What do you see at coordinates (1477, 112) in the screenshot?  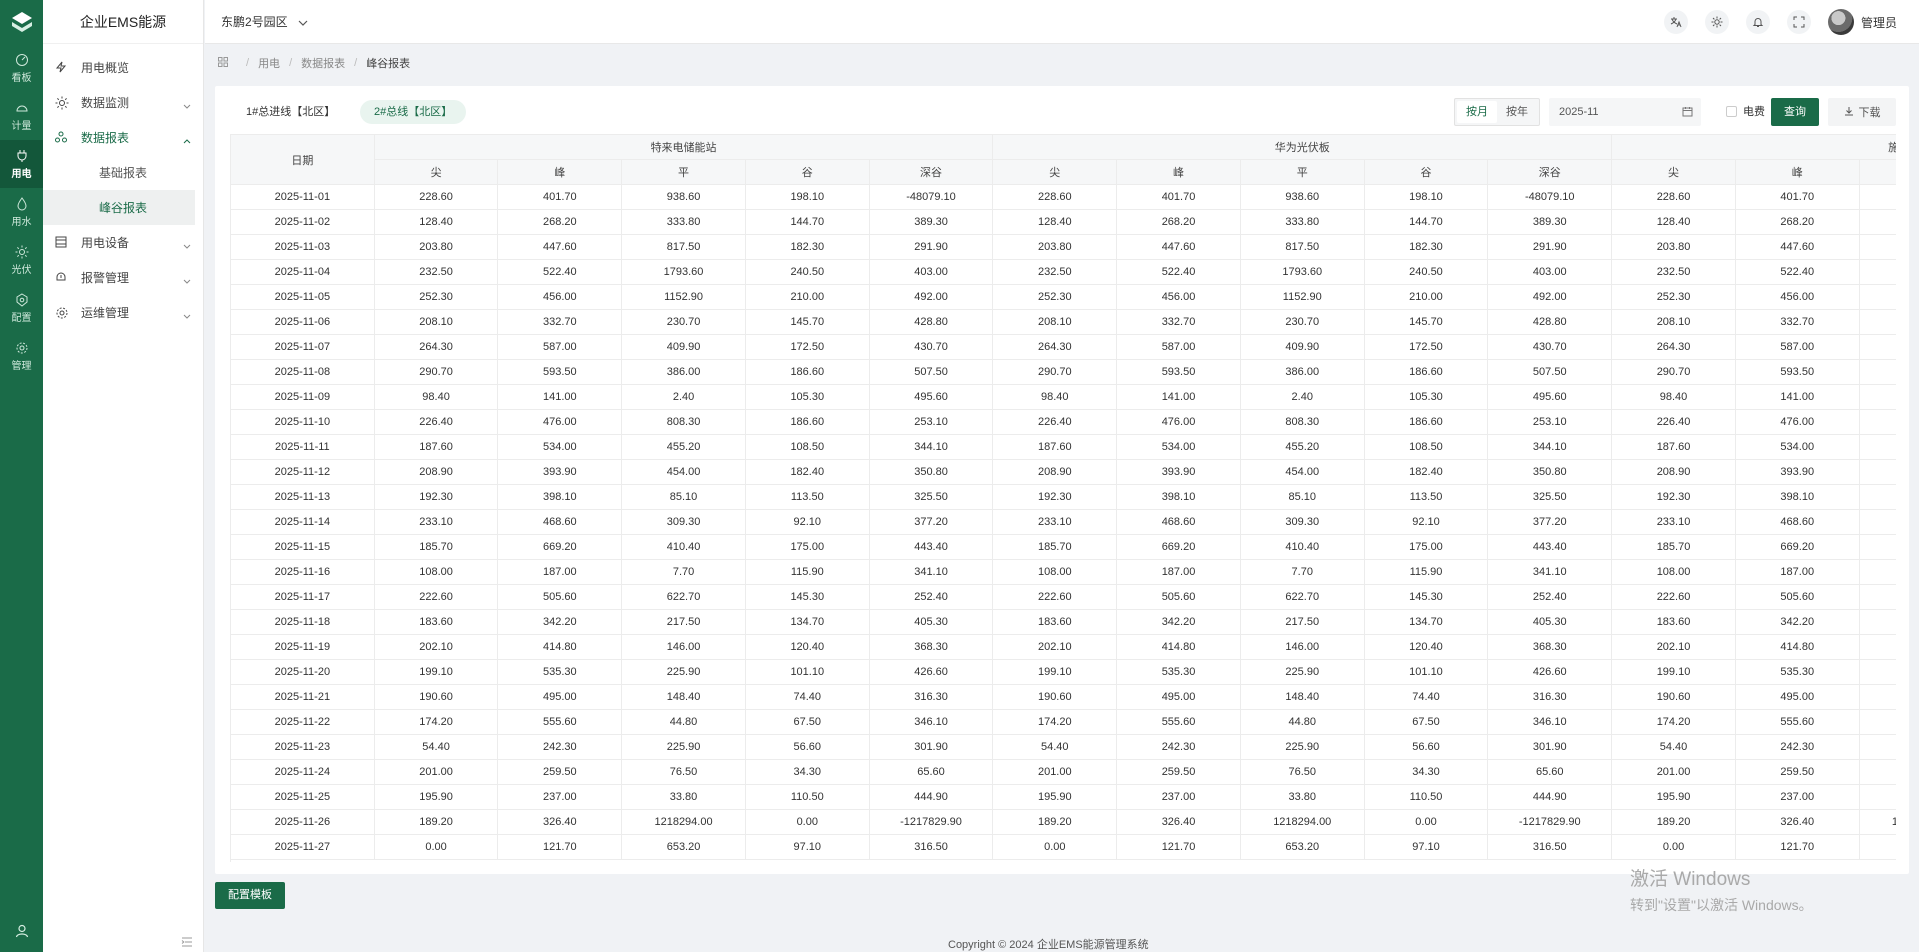 I see `mode-month-button: 按月` at bounding box center [1477, 112].